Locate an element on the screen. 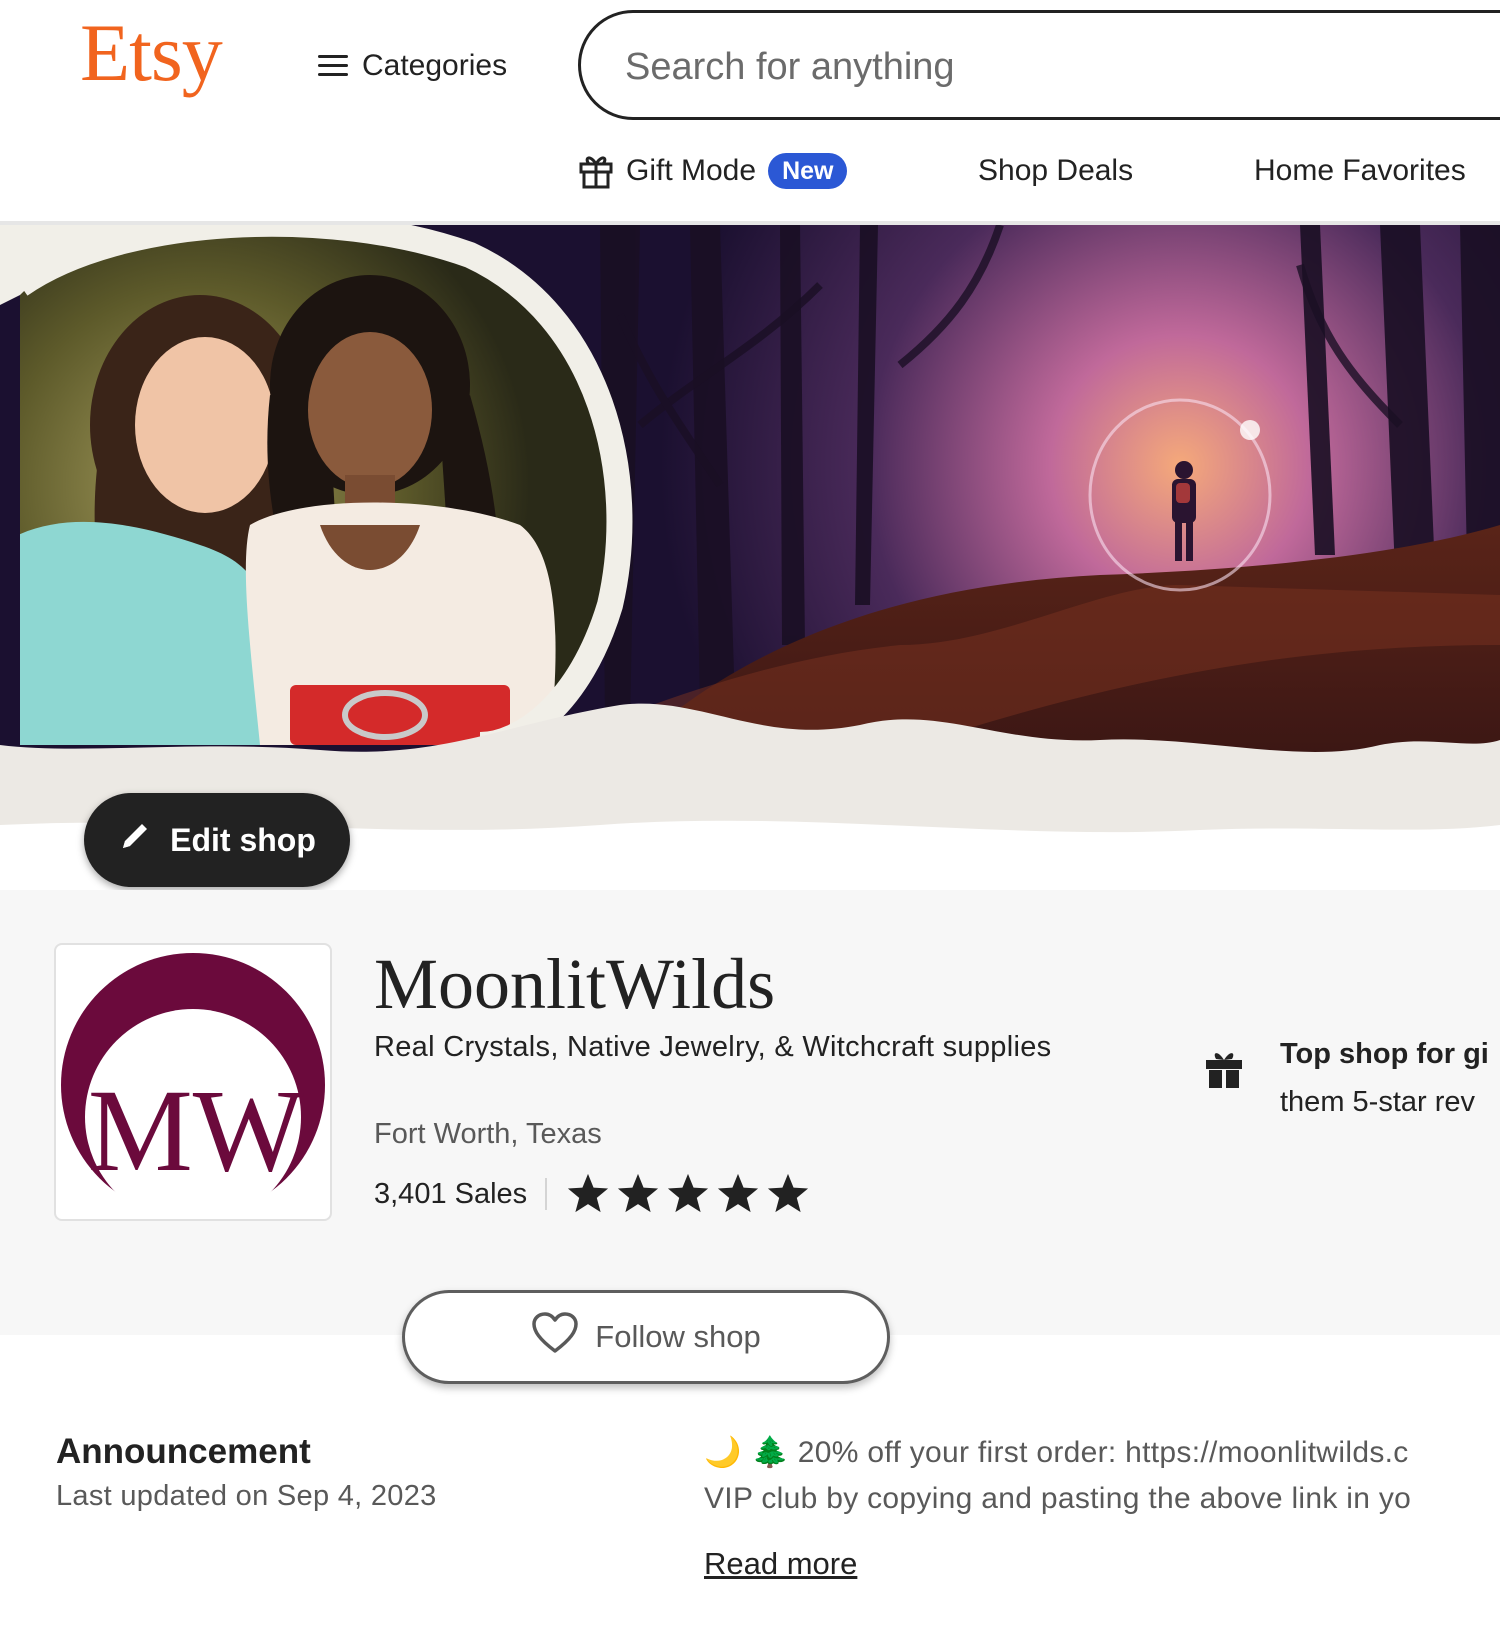 This screenshot has width=1500, height=1650. categories-button: Categories is located at coordinates (412, 66).